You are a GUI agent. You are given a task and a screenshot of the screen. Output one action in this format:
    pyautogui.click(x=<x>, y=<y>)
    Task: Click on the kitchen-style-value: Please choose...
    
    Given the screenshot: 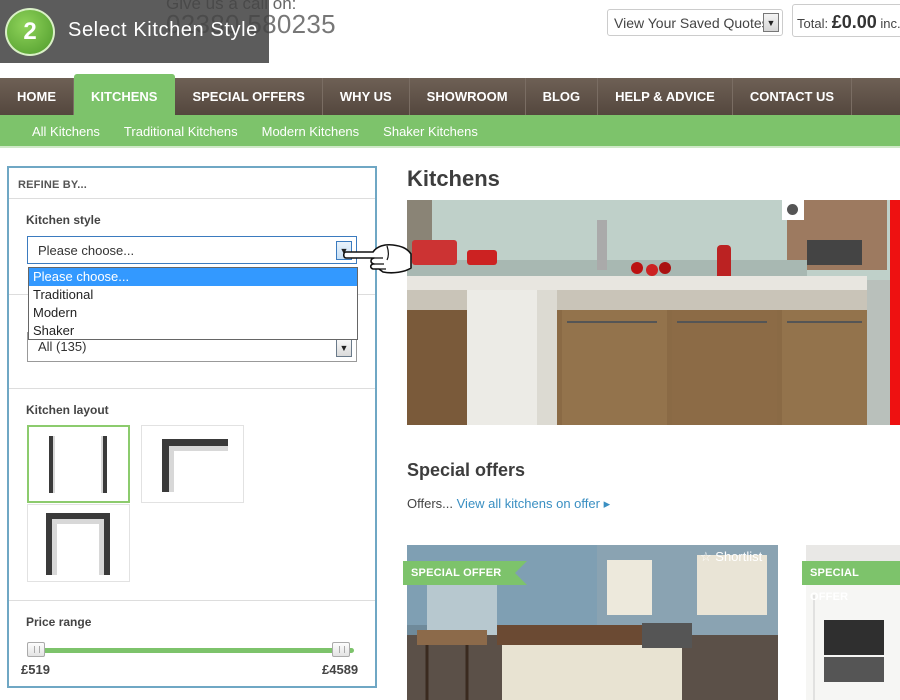 What is the action you would take?
    pyautogui.click(x=86, y=250)
    